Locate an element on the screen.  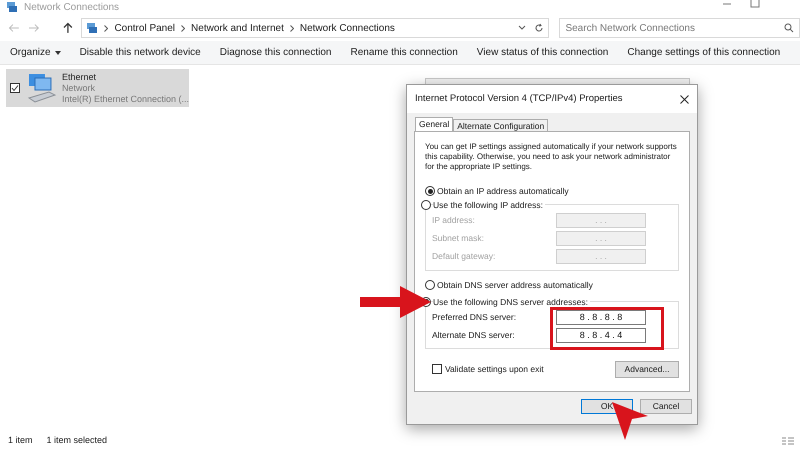
ip-address-field: 8 . 8 . 8 . 8 is located at coordinates (601, 317).